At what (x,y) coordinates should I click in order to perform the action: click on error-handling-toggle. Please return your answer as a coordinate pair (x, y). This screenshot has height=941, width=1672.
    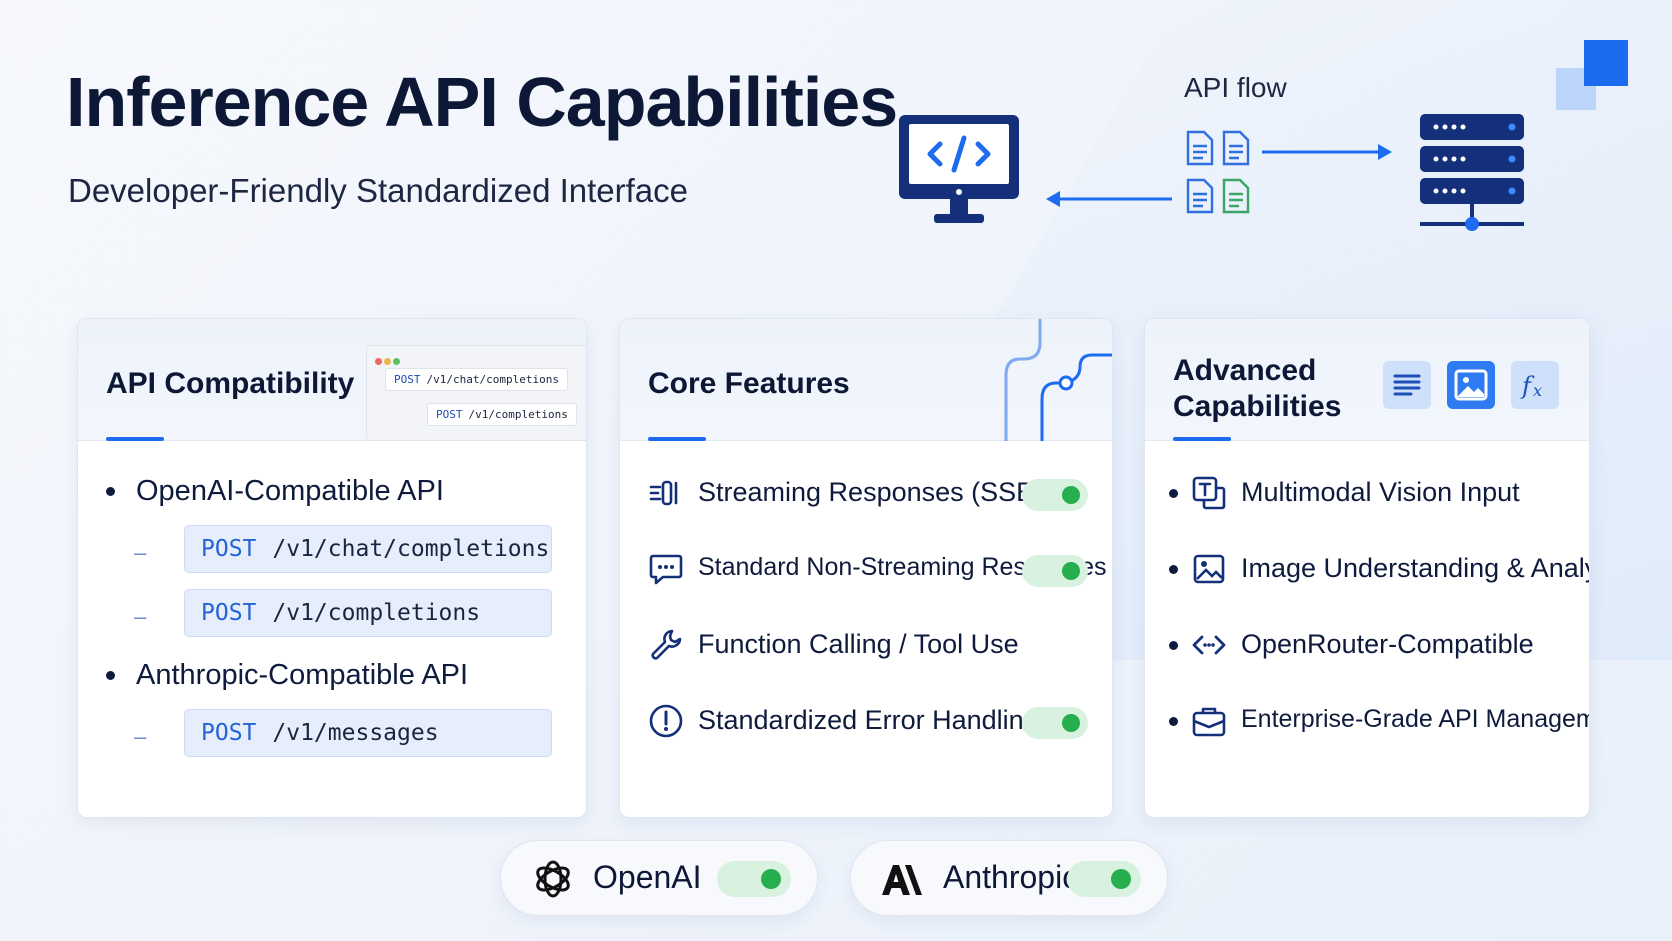
    Looking at the image, I should click on (1055, 723).